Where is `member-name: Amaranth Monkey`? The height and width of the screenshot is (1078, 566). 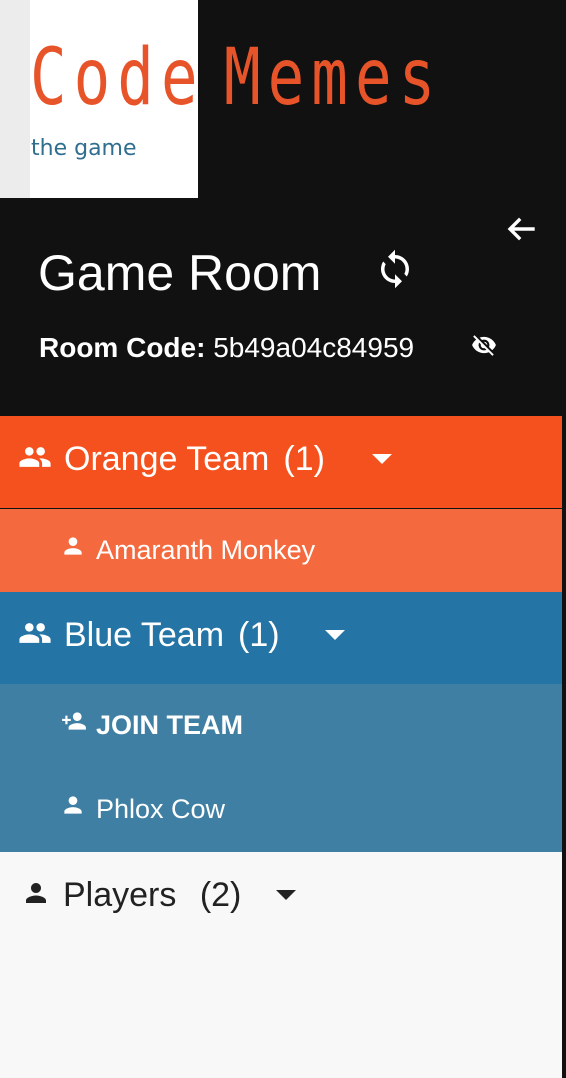
member-name: Amaranth Monkey is located at coordinates (206, 550).